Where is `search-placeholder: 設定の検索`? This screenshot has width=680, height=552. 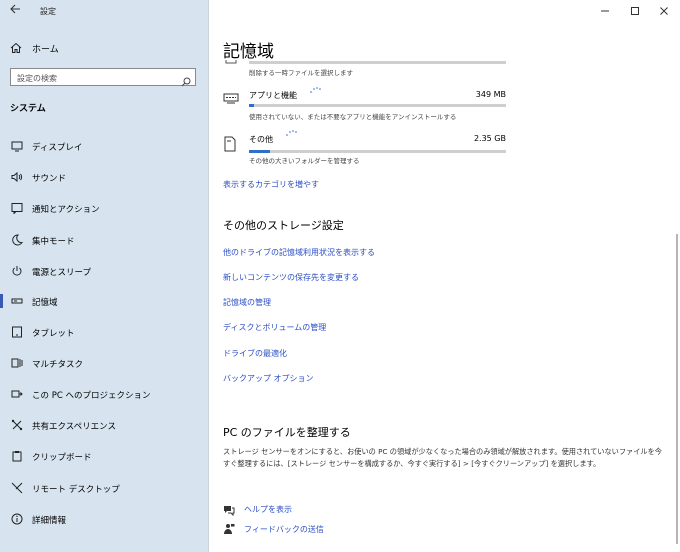
search-placeholder: 設定の検索 is located at coordinates (37, 78).